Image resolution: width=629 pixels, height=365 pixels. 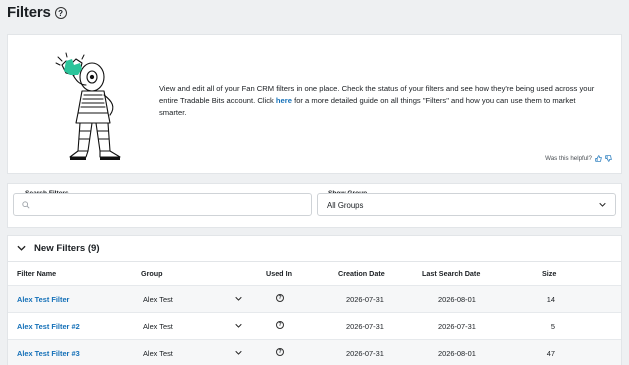 I want to click on search-filters-field, so click(x=162, y=204).